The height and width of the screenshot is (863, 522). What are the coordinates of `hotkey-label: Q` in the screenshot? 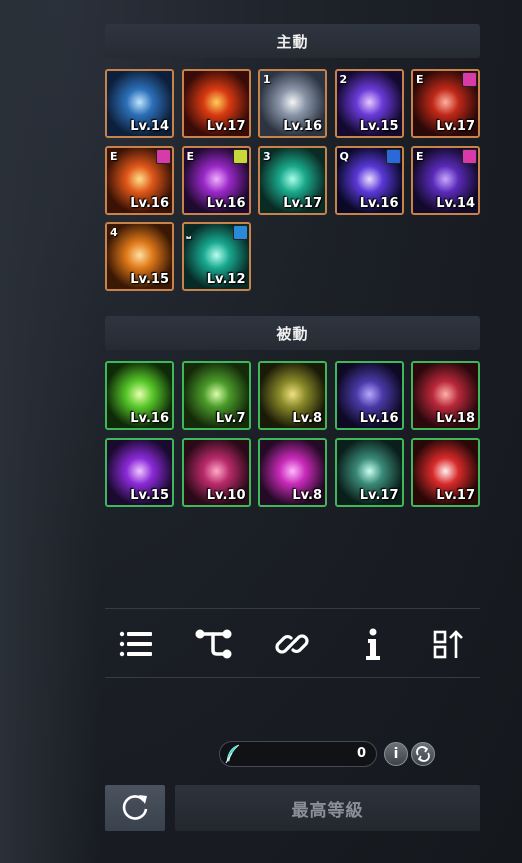 It's located at (344, 156).